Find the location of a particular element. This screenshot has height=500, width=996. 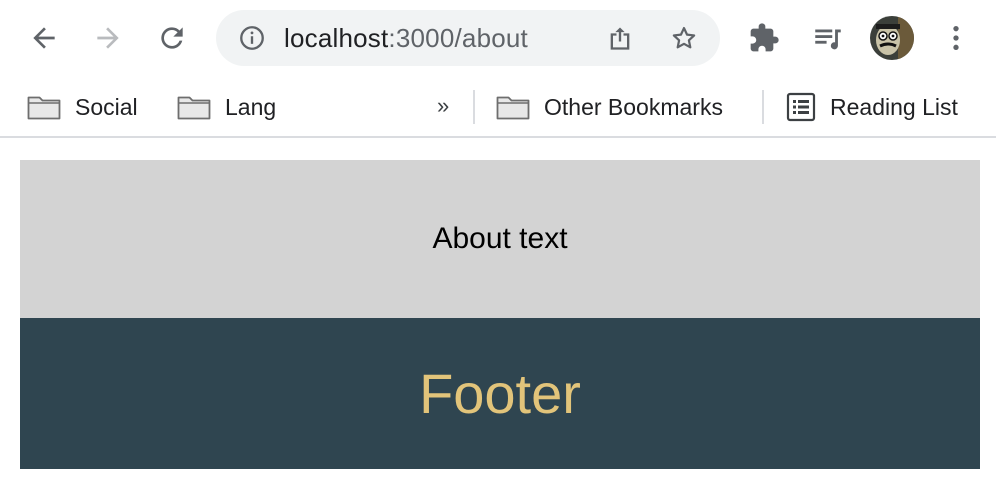

url-host: localhost is located at coordinates (336, 38).